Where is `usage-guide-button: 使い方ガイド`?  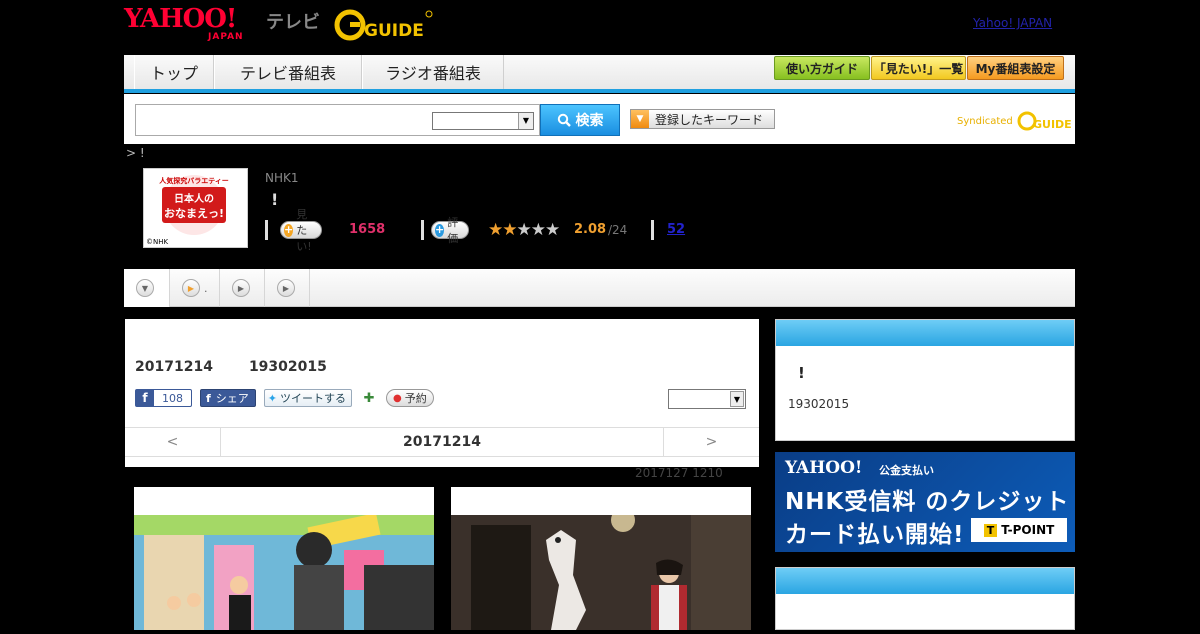
usage-guide-button: 使い方ガイド is located at coordinates (822, 68).